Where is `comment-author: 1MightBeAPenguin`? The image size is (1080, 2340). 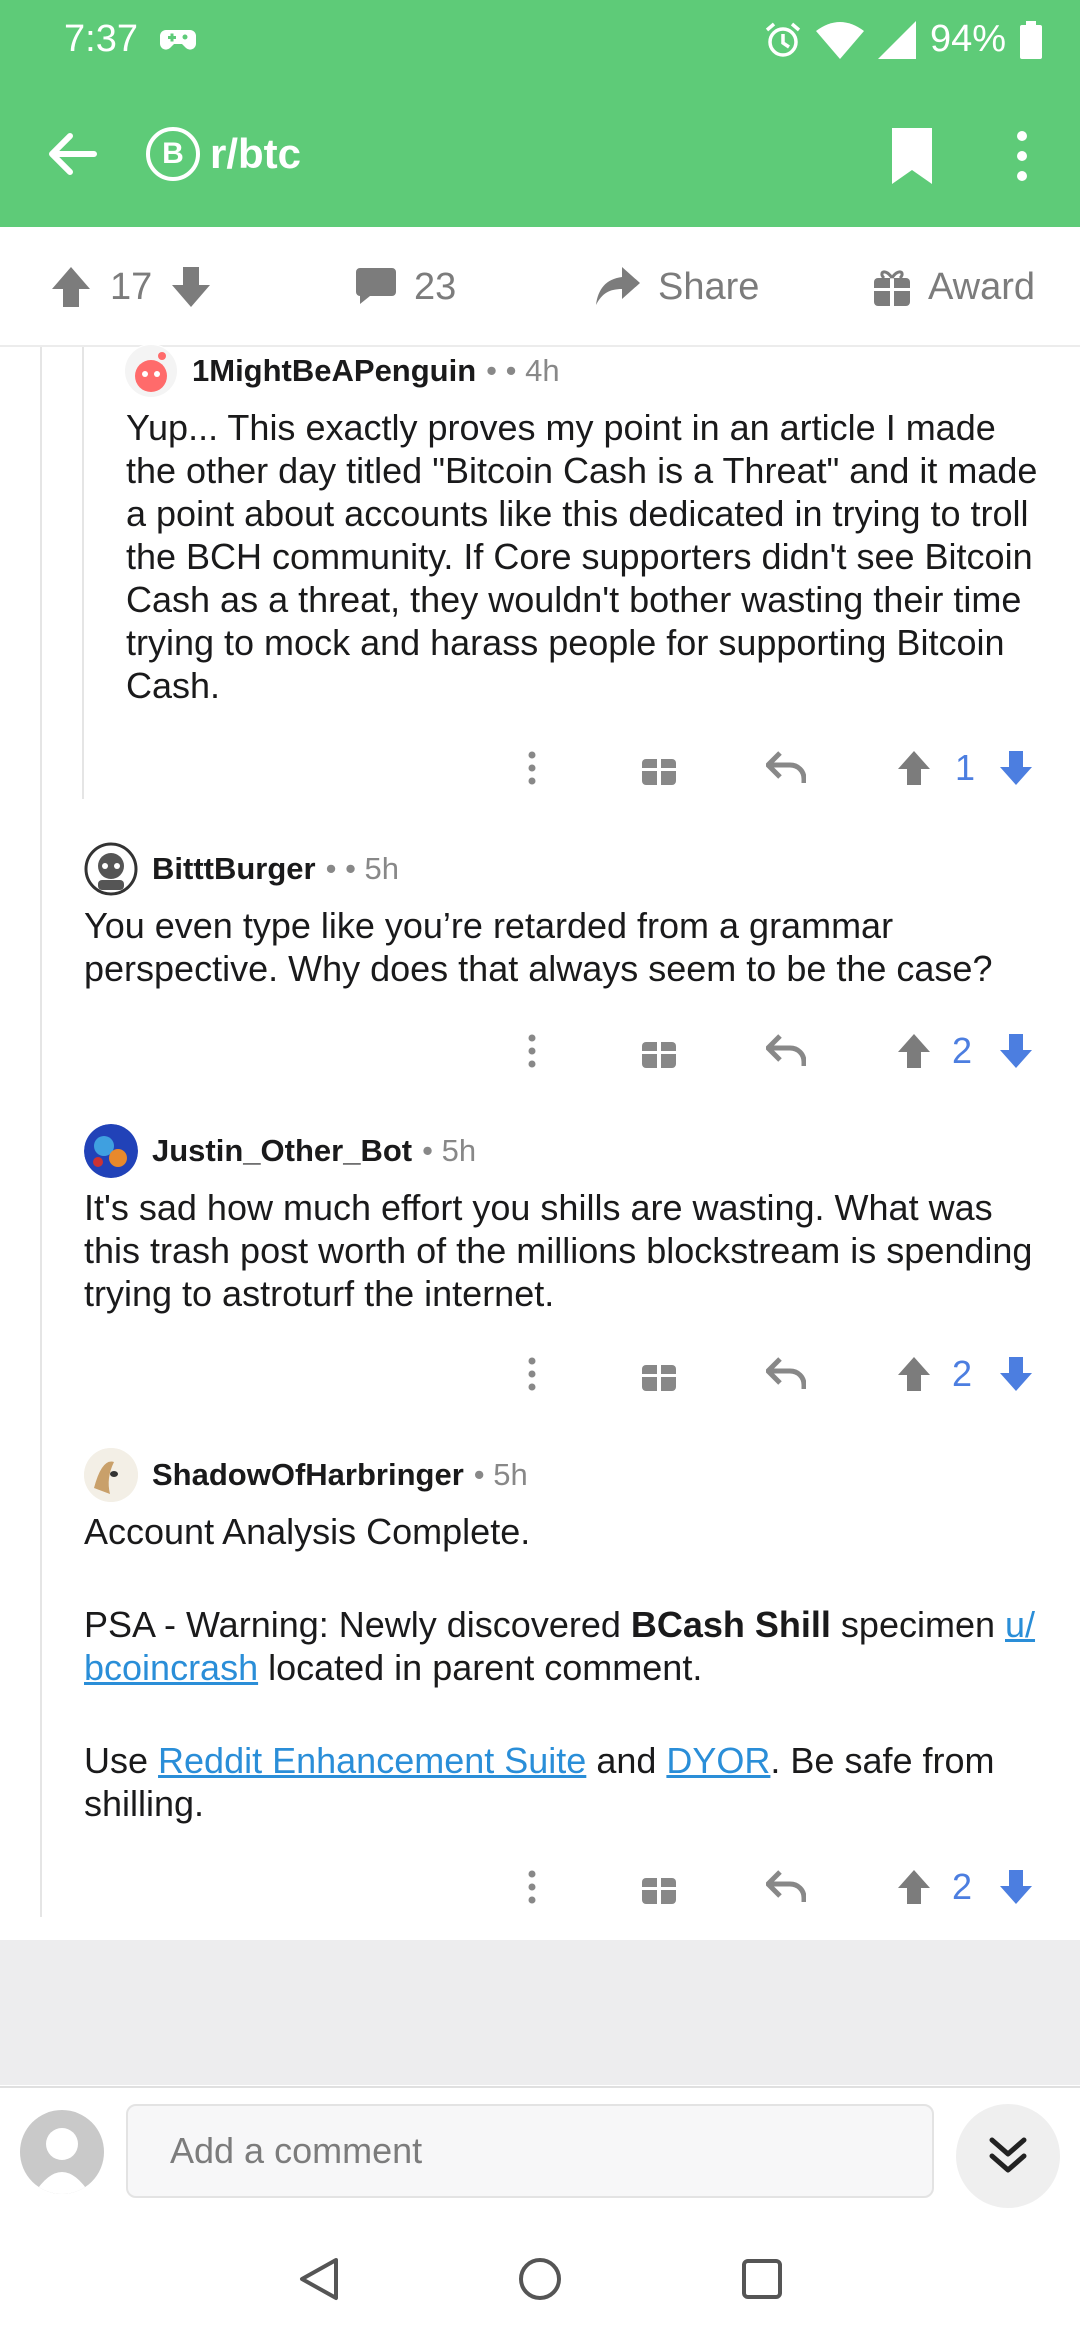 comment-author: 1MightBeAPenguin is located at coordinates (334, 371).